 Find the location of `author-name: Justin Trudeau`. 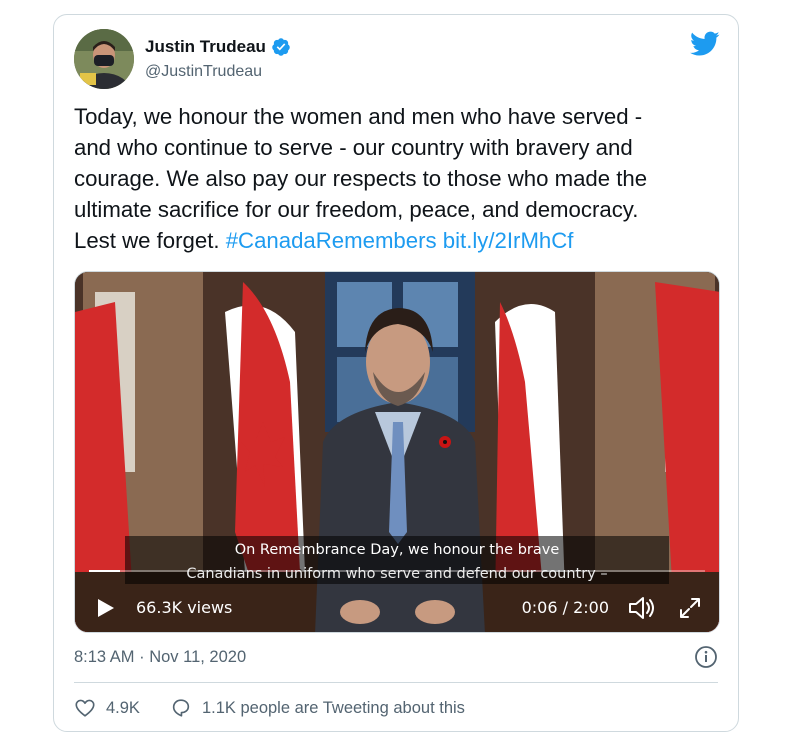

author-name: Justin Trudeau is located at coordinates (205, 47).